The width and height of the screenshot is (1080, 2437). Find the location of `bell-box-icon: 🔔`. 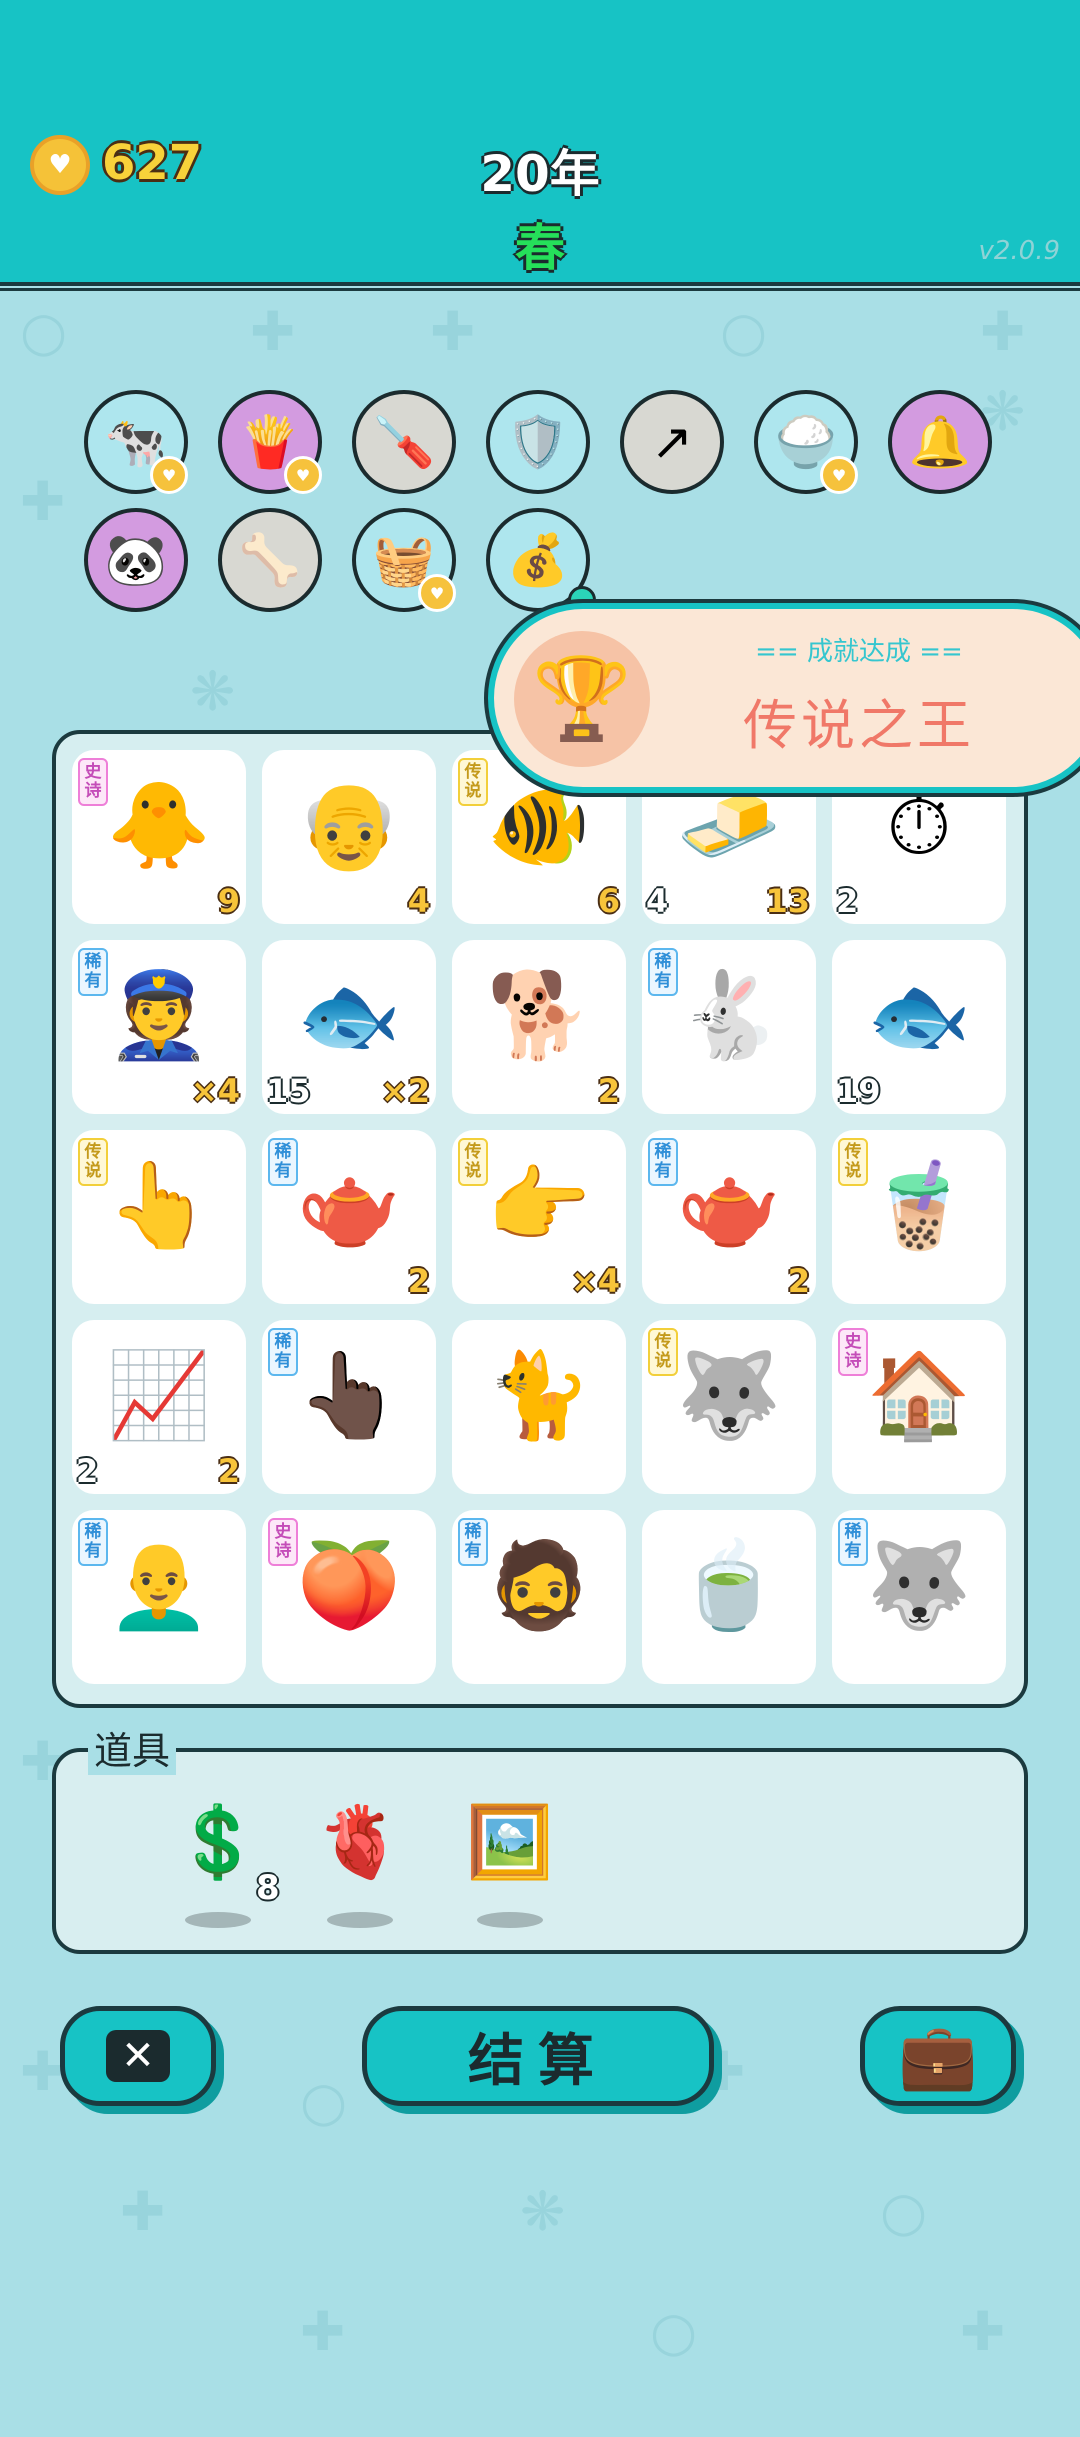

bell-box-icon: 🔔 is located at coordinates (940, 441).